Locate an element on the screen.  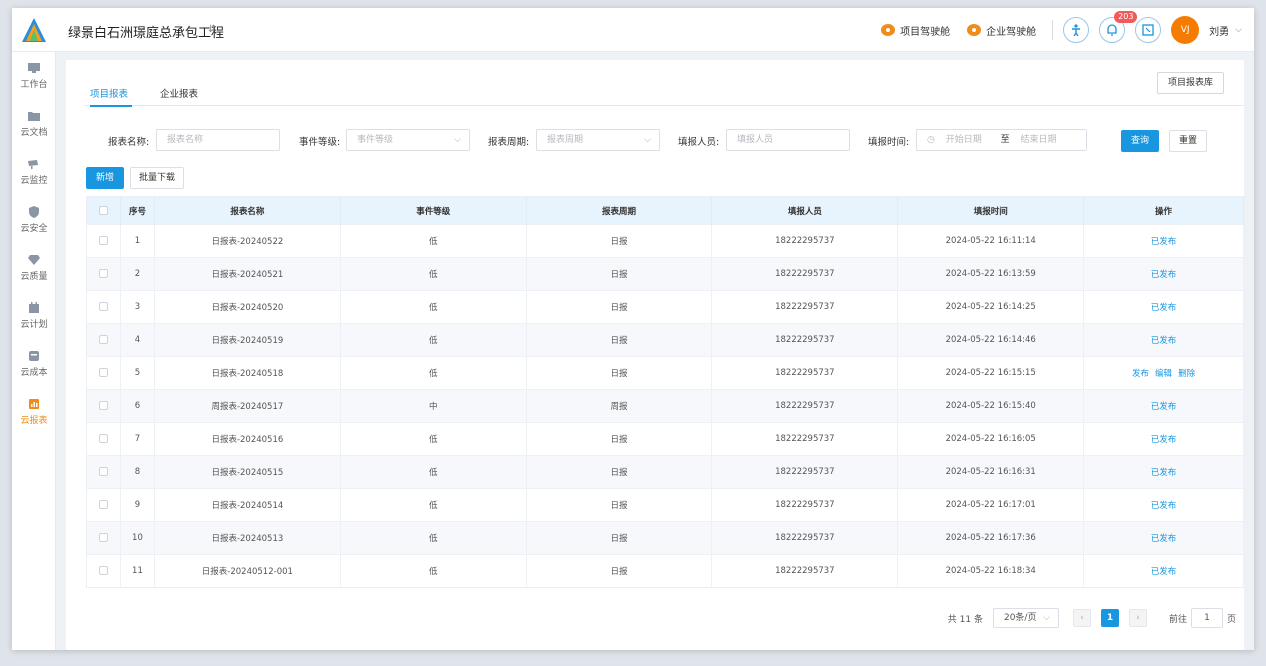
sidebar-item-documents: 云文档 is located at coordinates (34, 124).